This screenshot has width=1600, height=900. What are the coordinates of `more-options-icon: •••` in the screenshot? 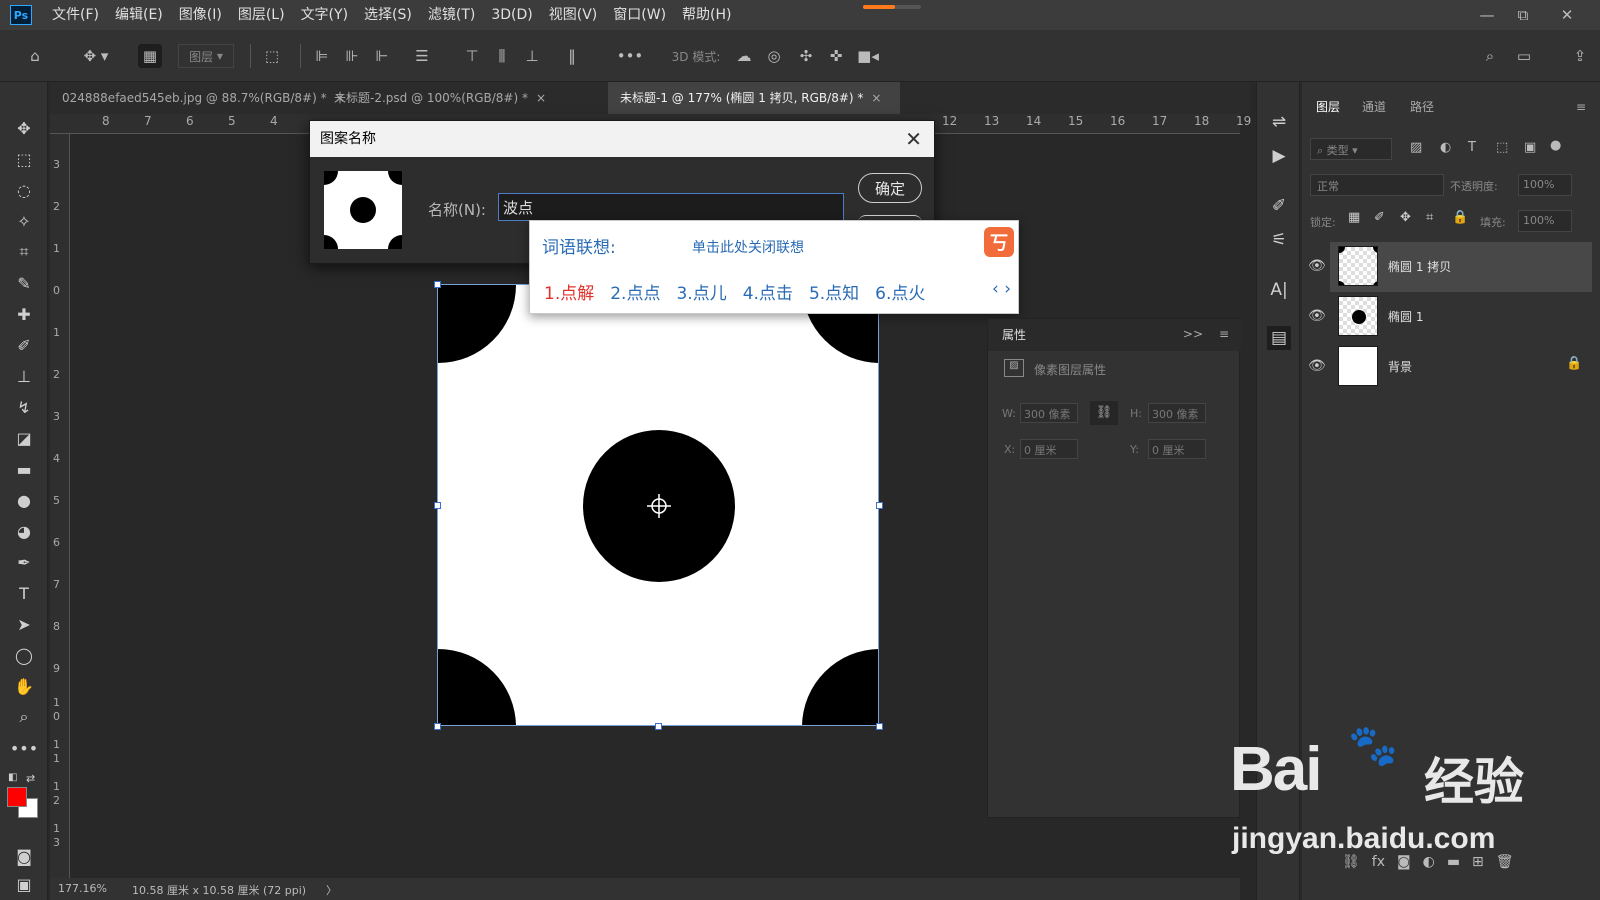 It's located at (630, 56).